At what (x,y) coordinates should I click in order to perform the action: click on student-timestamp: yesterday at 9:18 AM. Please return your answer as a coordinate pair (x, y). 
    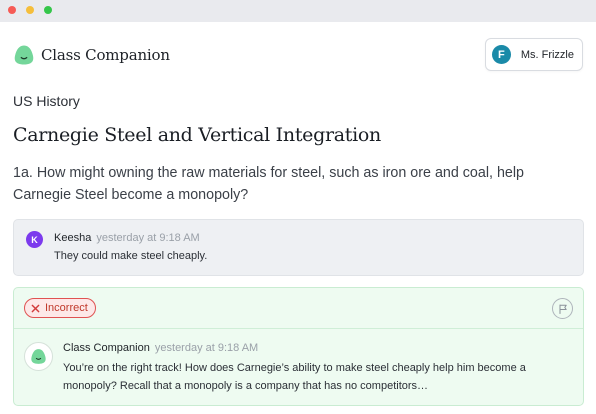
    Looking at the image, I should click on (148, 238).